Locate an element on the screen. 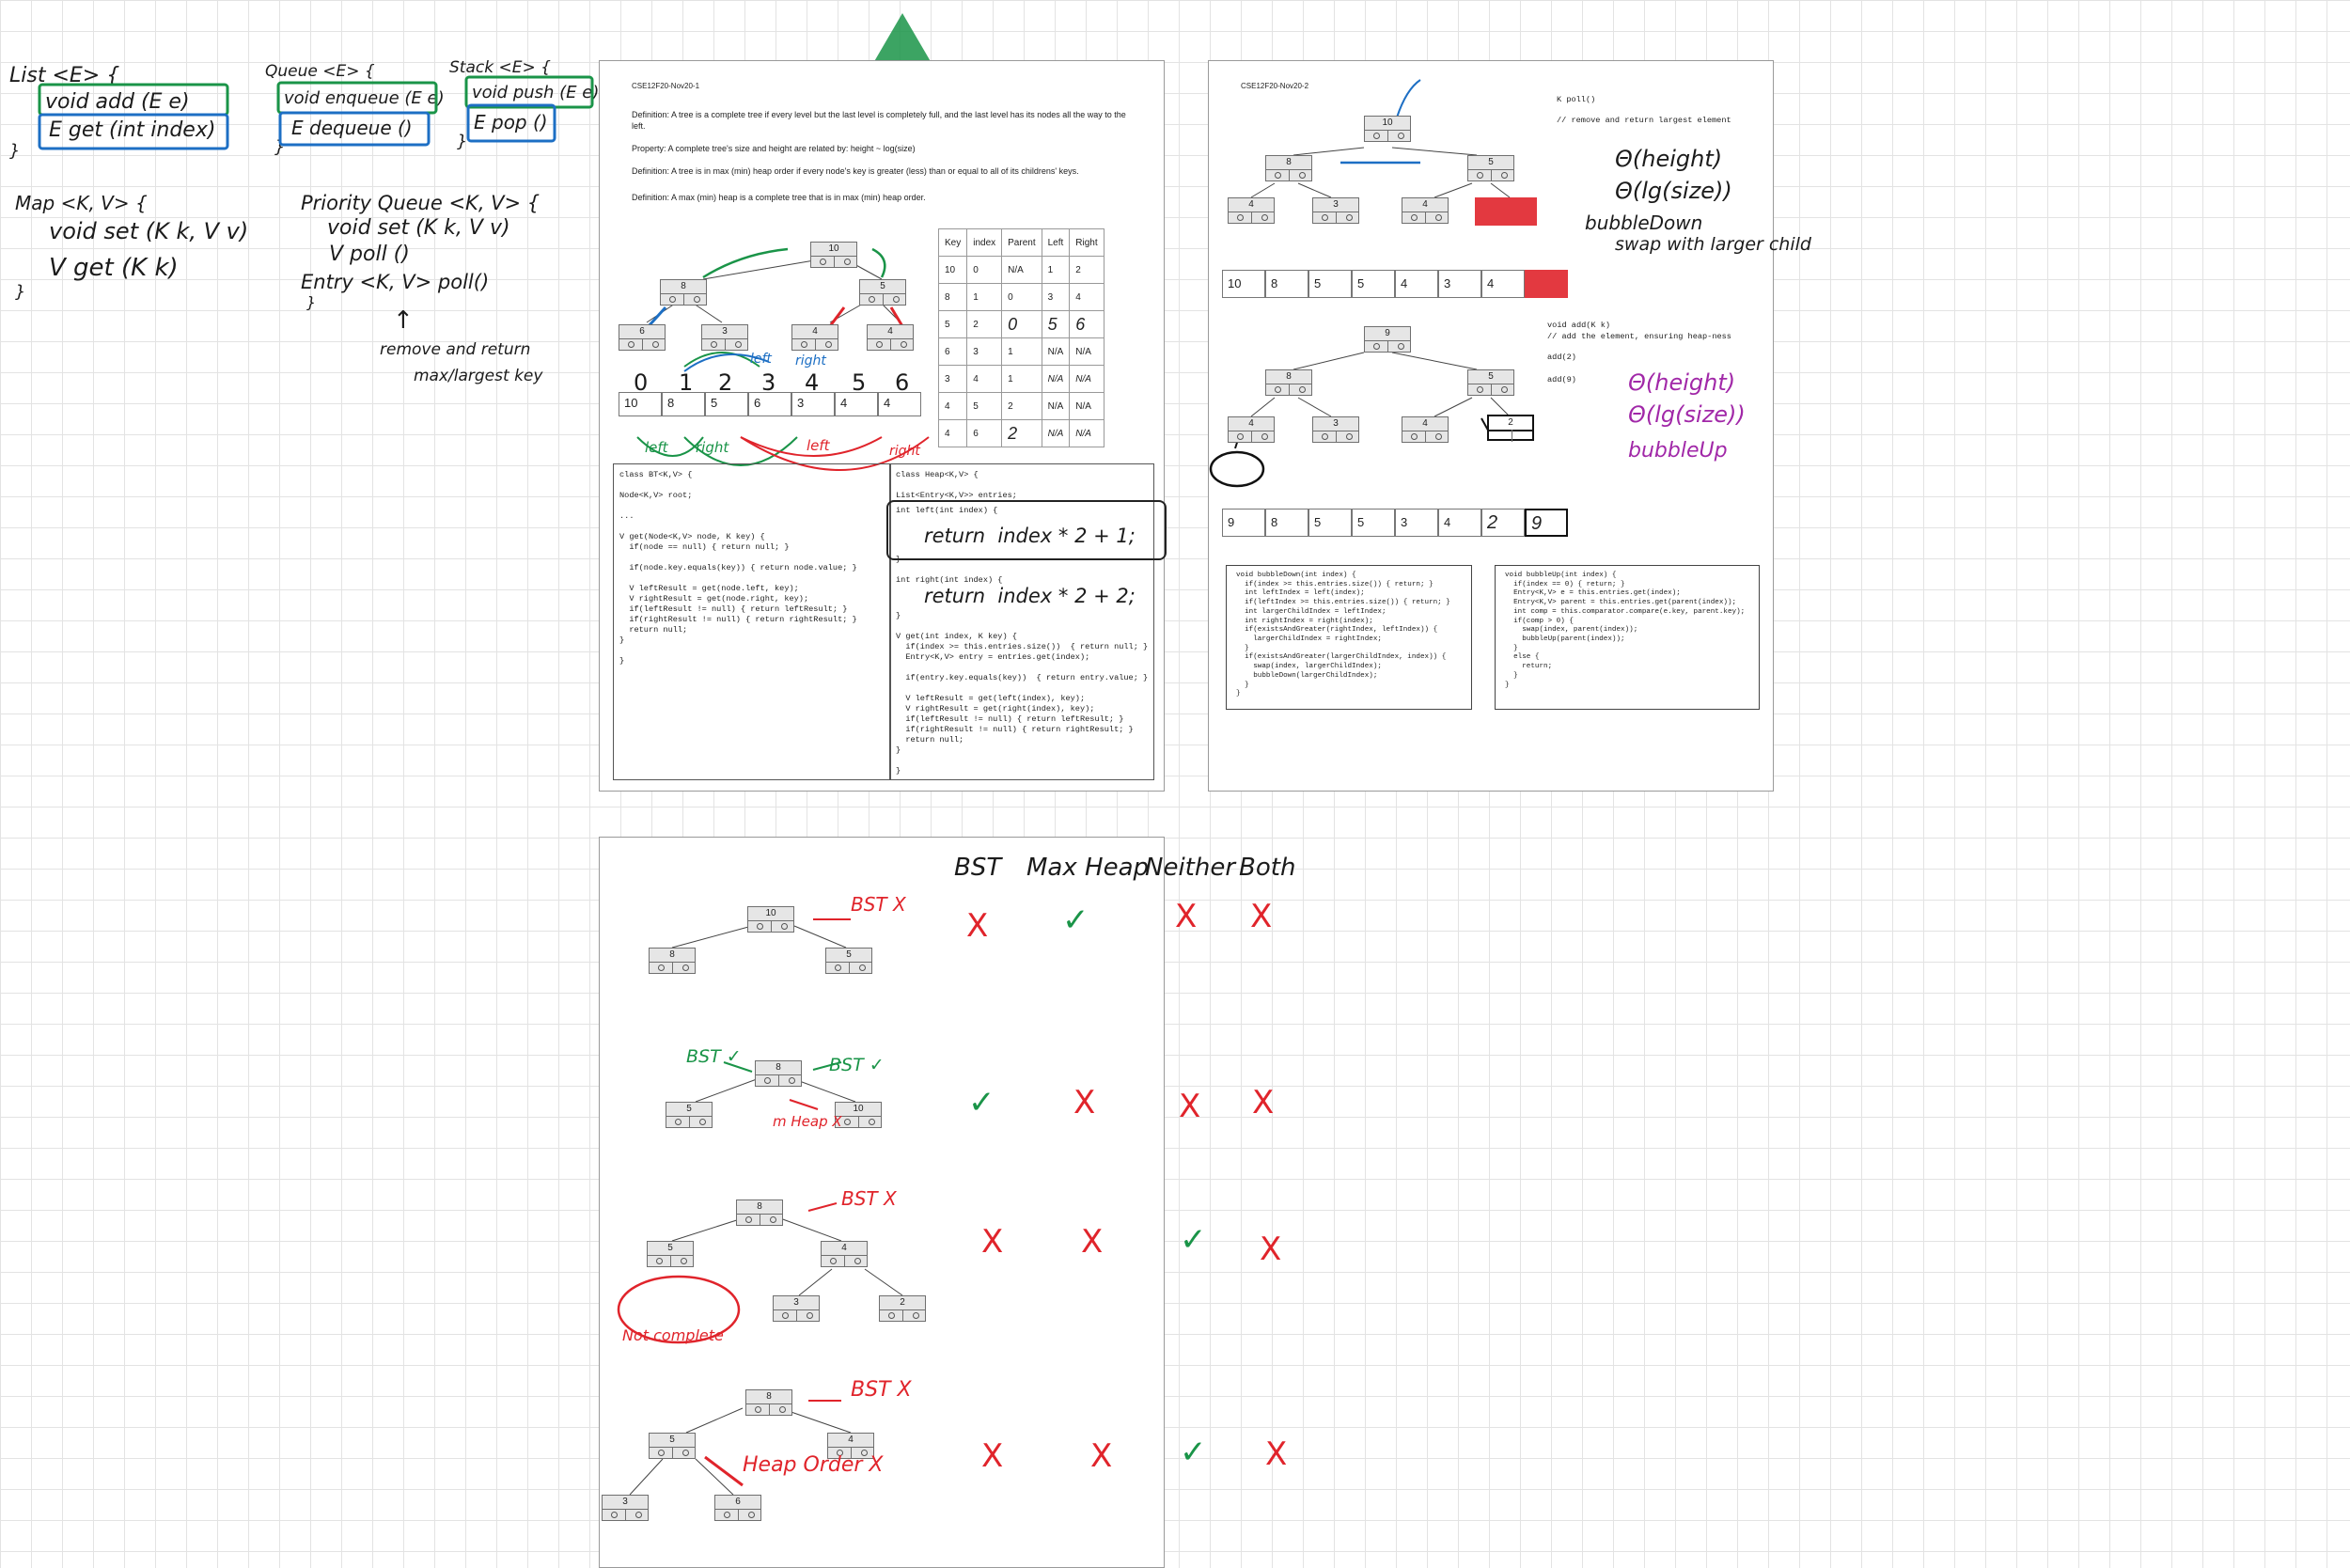 This screenshot has height=1568, width=2350. r4-bst: X is located at coordinates (992, 1456).